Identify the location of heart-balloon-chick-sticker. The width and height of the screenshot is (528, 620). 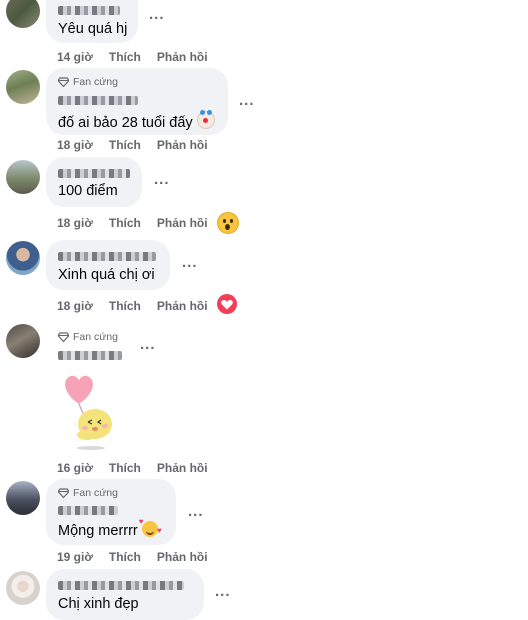
(92, 412).